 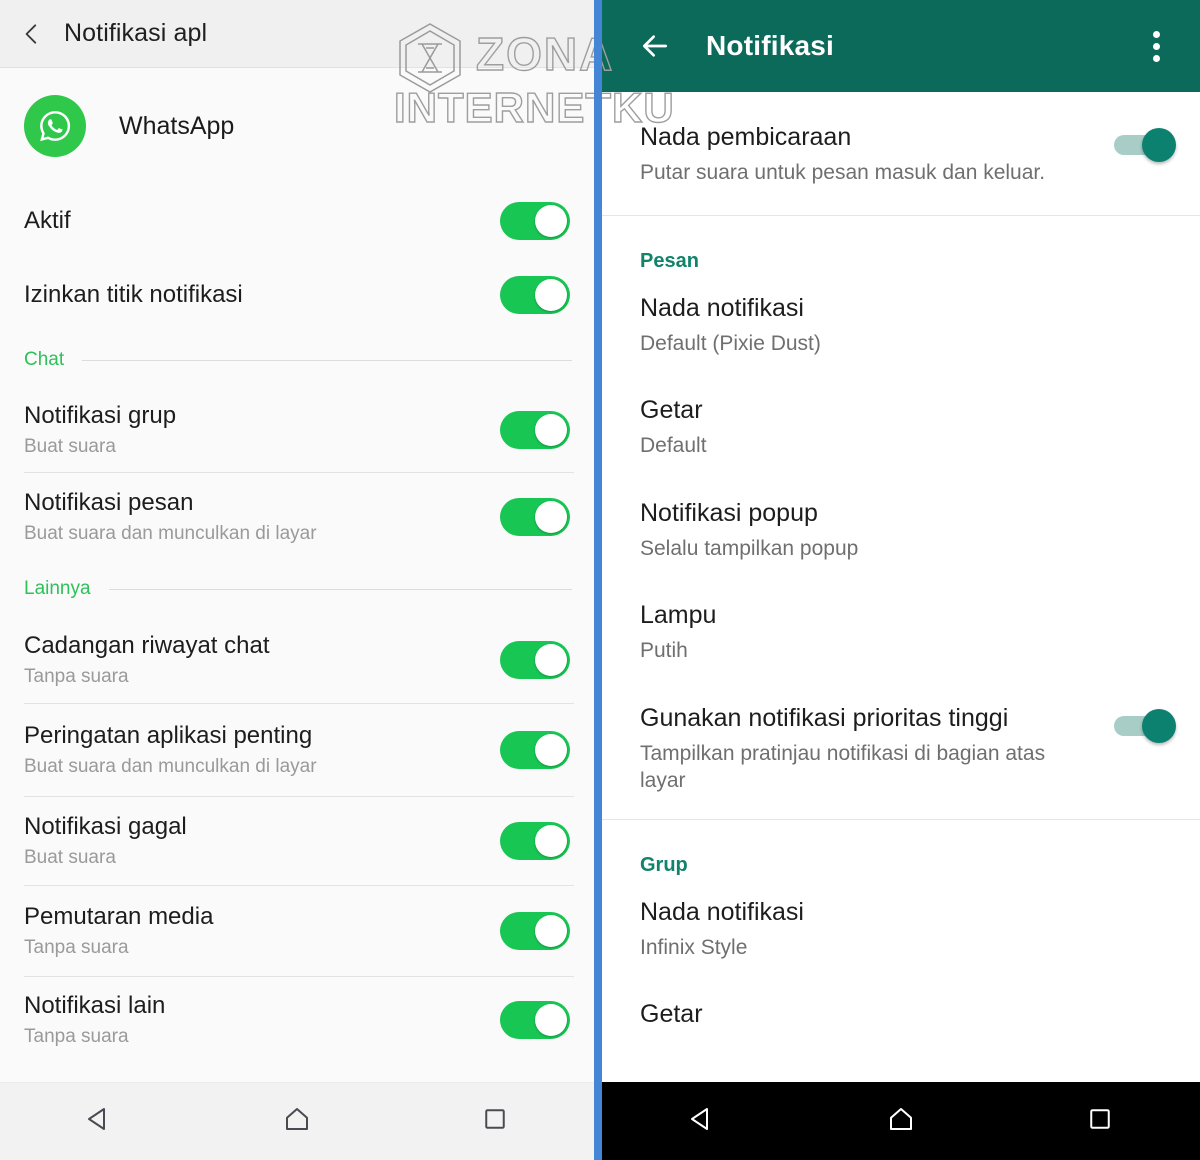 I want to click on row-title: Notifikasi popup, so click(x=729, y=512).